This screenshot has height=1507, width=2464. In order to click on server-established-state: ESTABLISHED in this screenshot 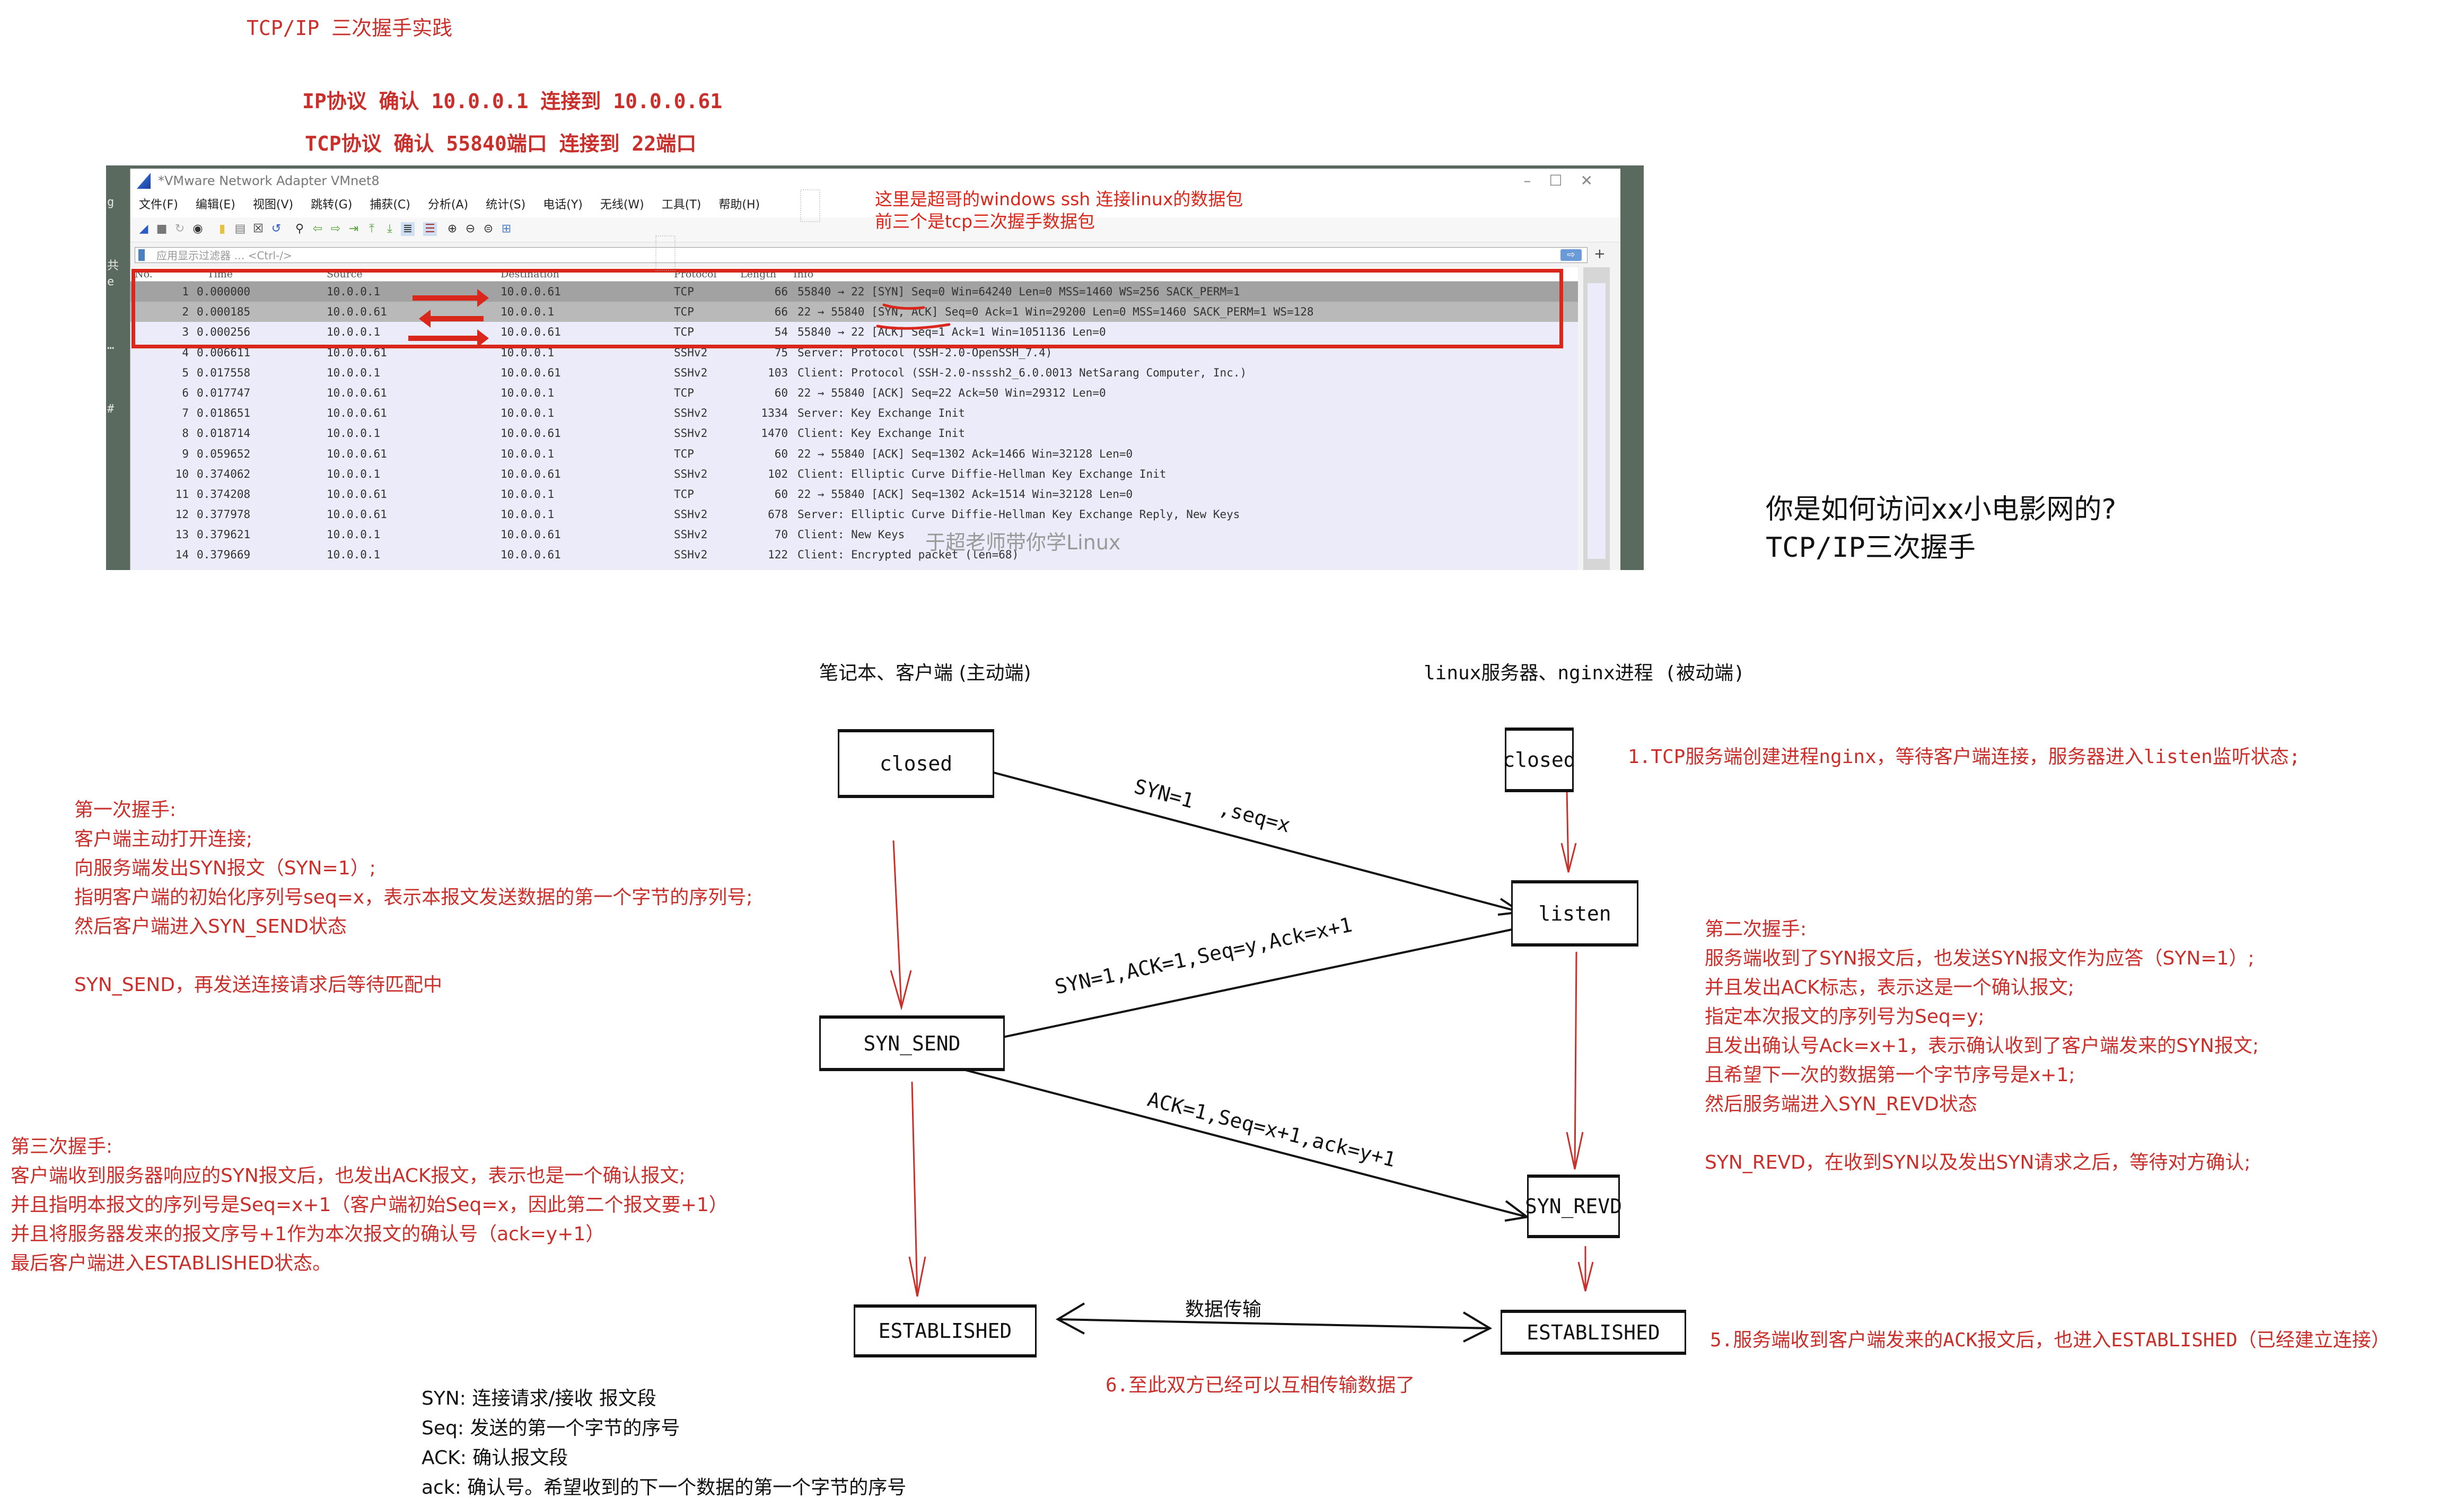, I will do `click(1593, 1332)`.